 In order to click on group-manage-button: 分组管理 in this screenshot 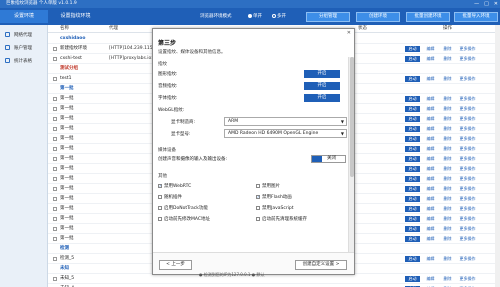, I will do `click(328, 17)`.